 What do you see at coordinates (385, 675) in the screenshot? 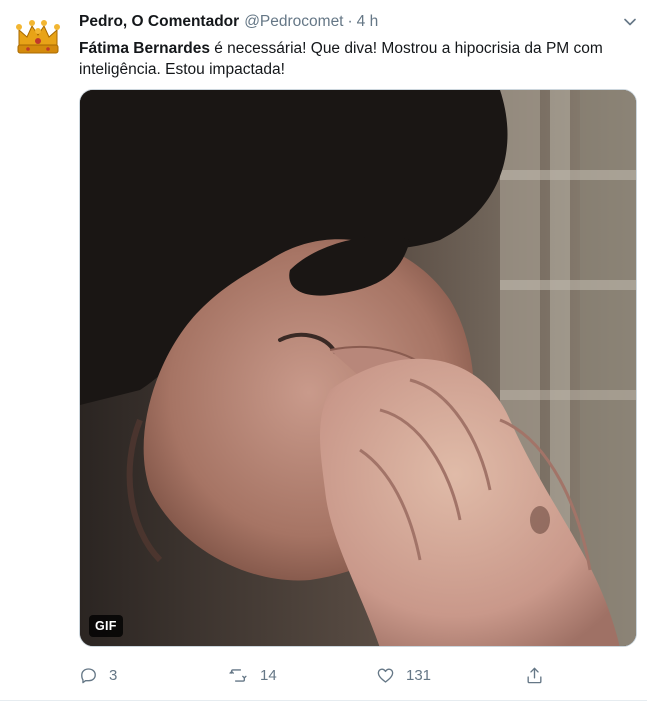
I see `heart-icon` at bounding box center [385, 675].